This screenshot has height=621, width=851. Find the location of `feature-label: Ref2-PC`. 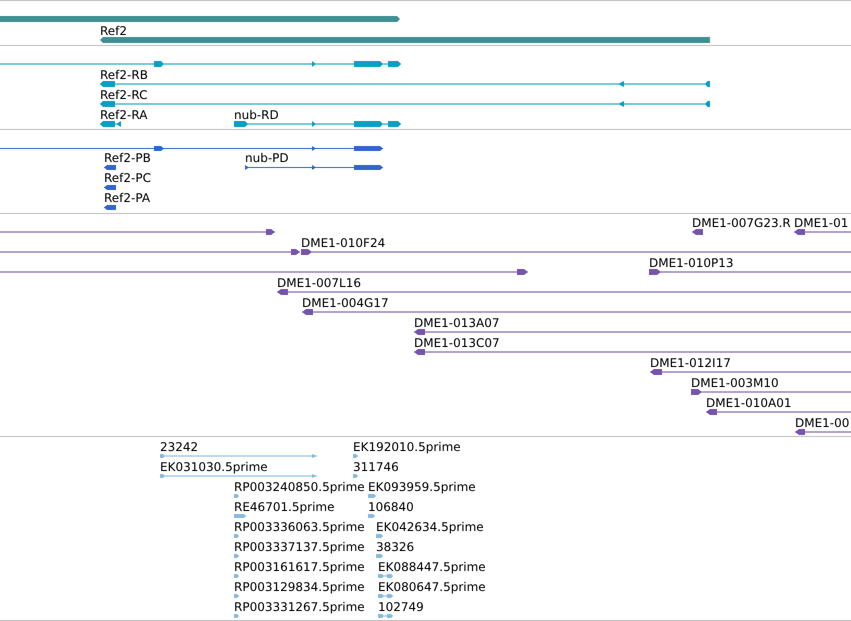

feature-label: Ref2-PC is located at coordinates (127, 178).